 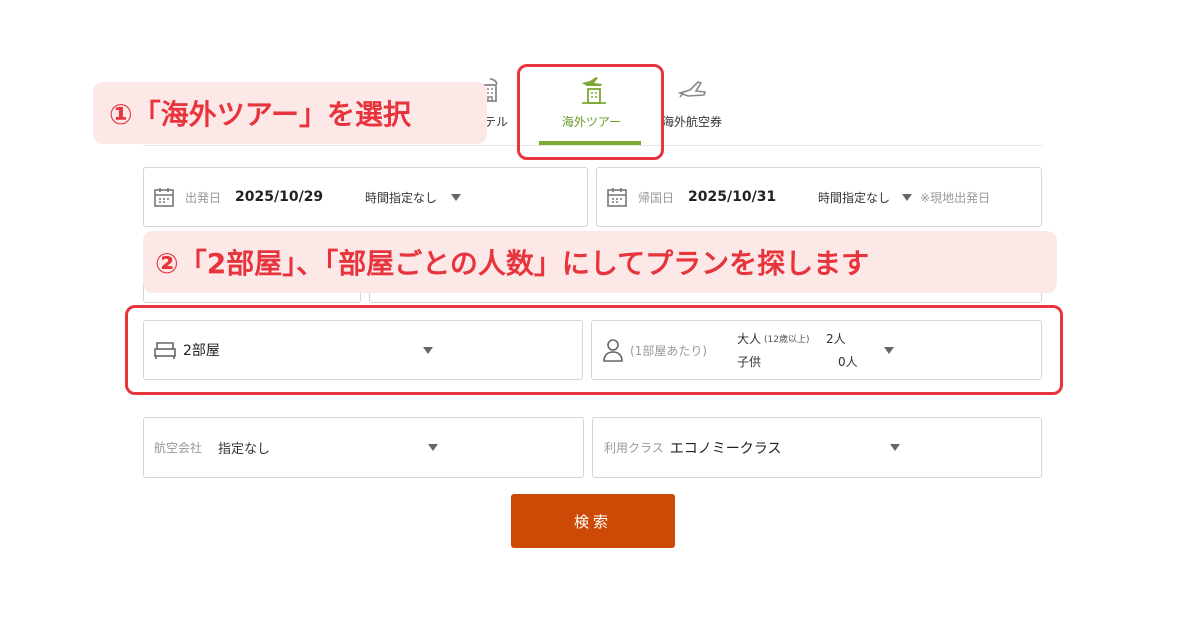 I want to click on tour-tab-highlight-box, so click(x=590, y=112).